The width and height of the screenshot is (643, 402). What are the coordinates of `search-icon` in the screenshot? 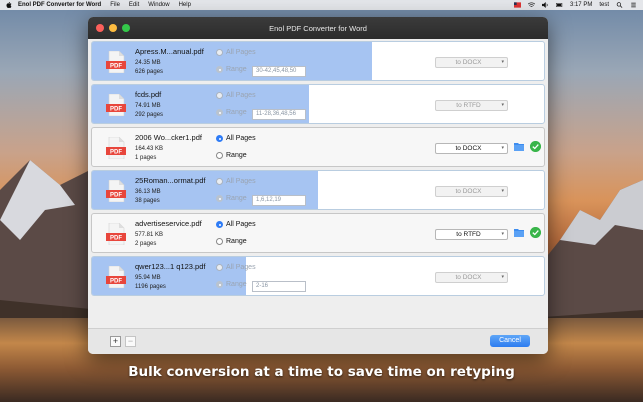 It's located at (619, 5).